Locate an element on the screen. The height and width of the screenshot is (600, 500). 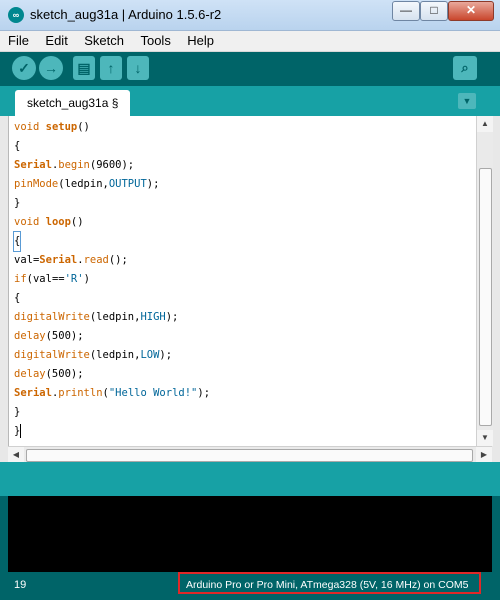
minimize-button: — is located at coordinates (406, 11).